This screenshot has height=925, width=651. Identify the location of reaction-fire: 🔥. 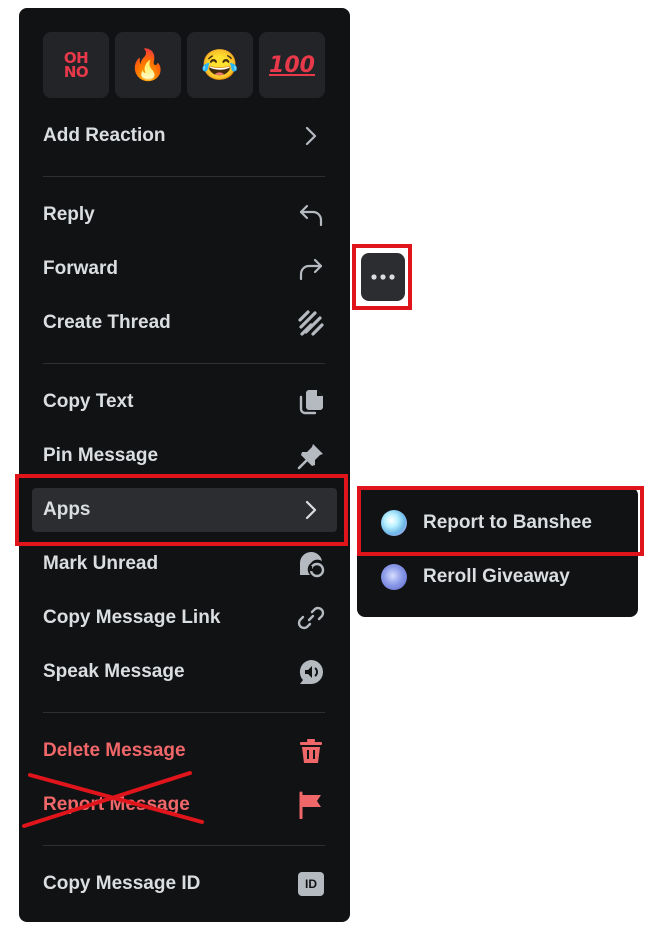
(148, 65).